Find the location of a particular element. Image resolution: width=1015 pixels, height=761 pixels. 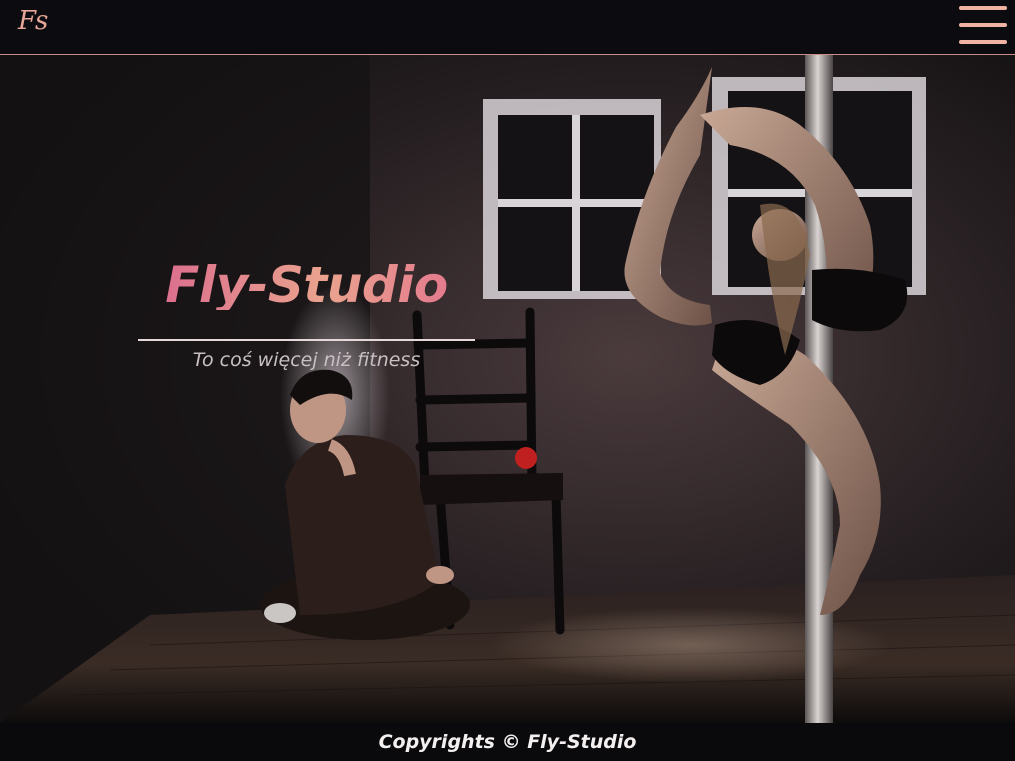

copyright-text: Copyrights © Fly-Studio is located at coordinates (507, 742).